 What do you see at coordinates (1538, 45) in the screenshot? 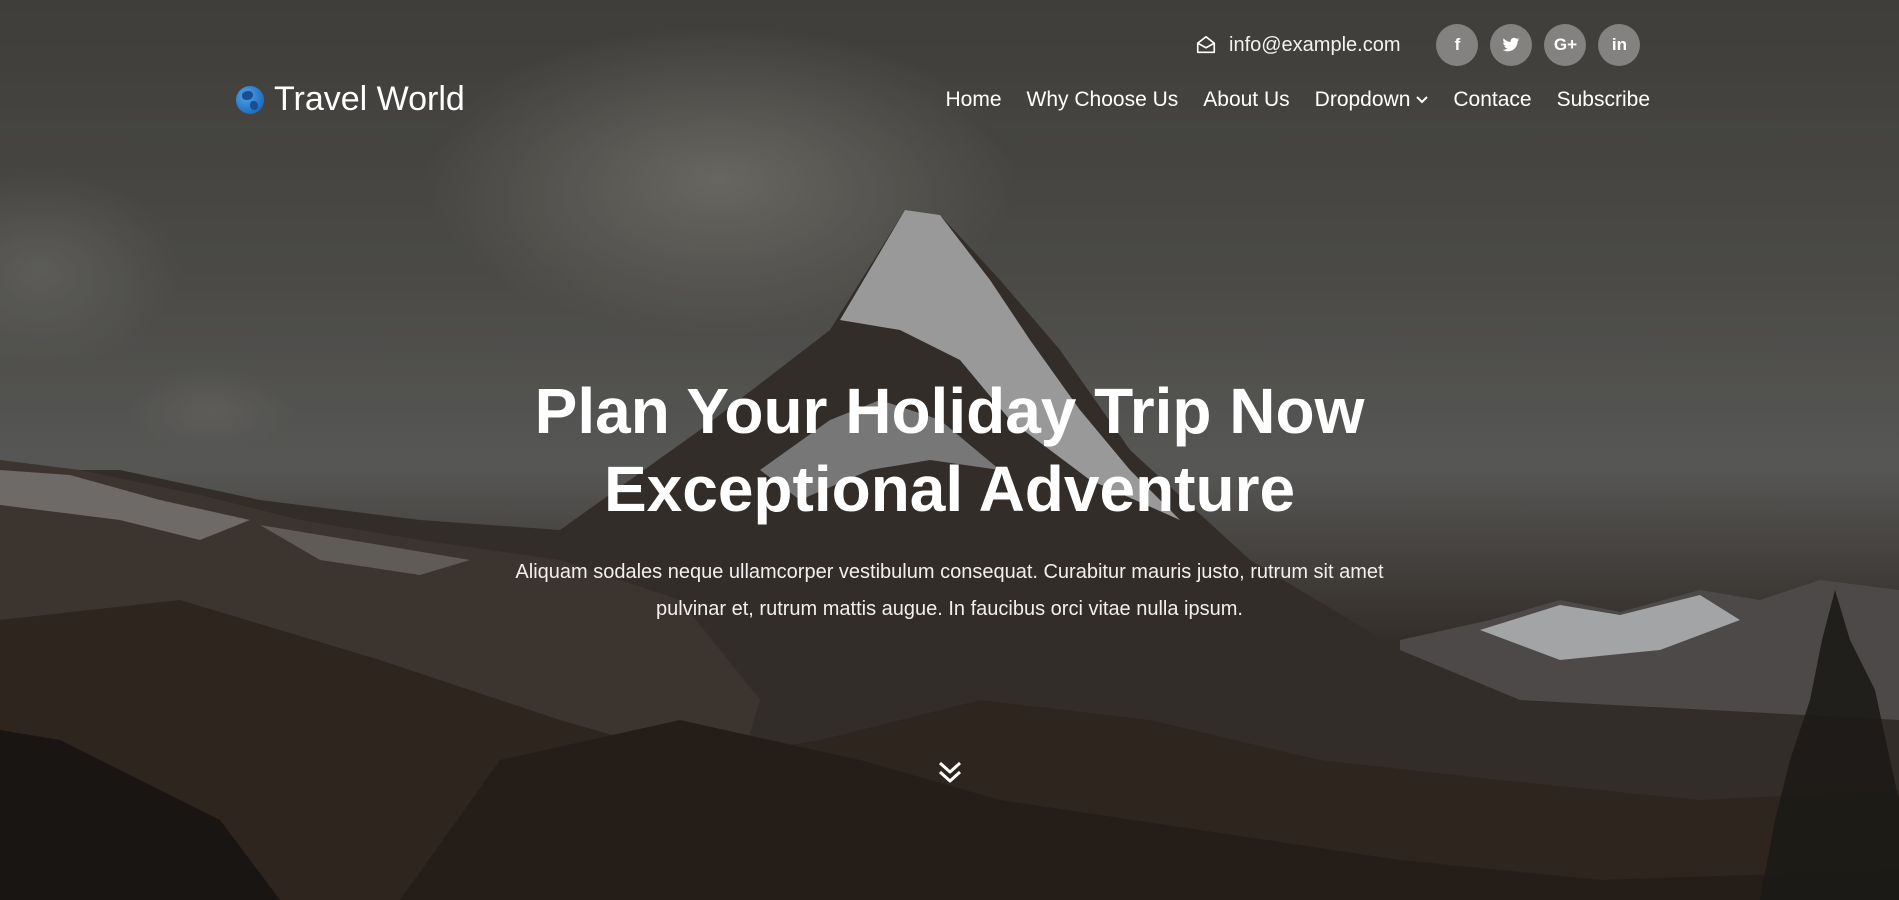
I see `social-links: f G+ in` at bounding box center [1538, 45].